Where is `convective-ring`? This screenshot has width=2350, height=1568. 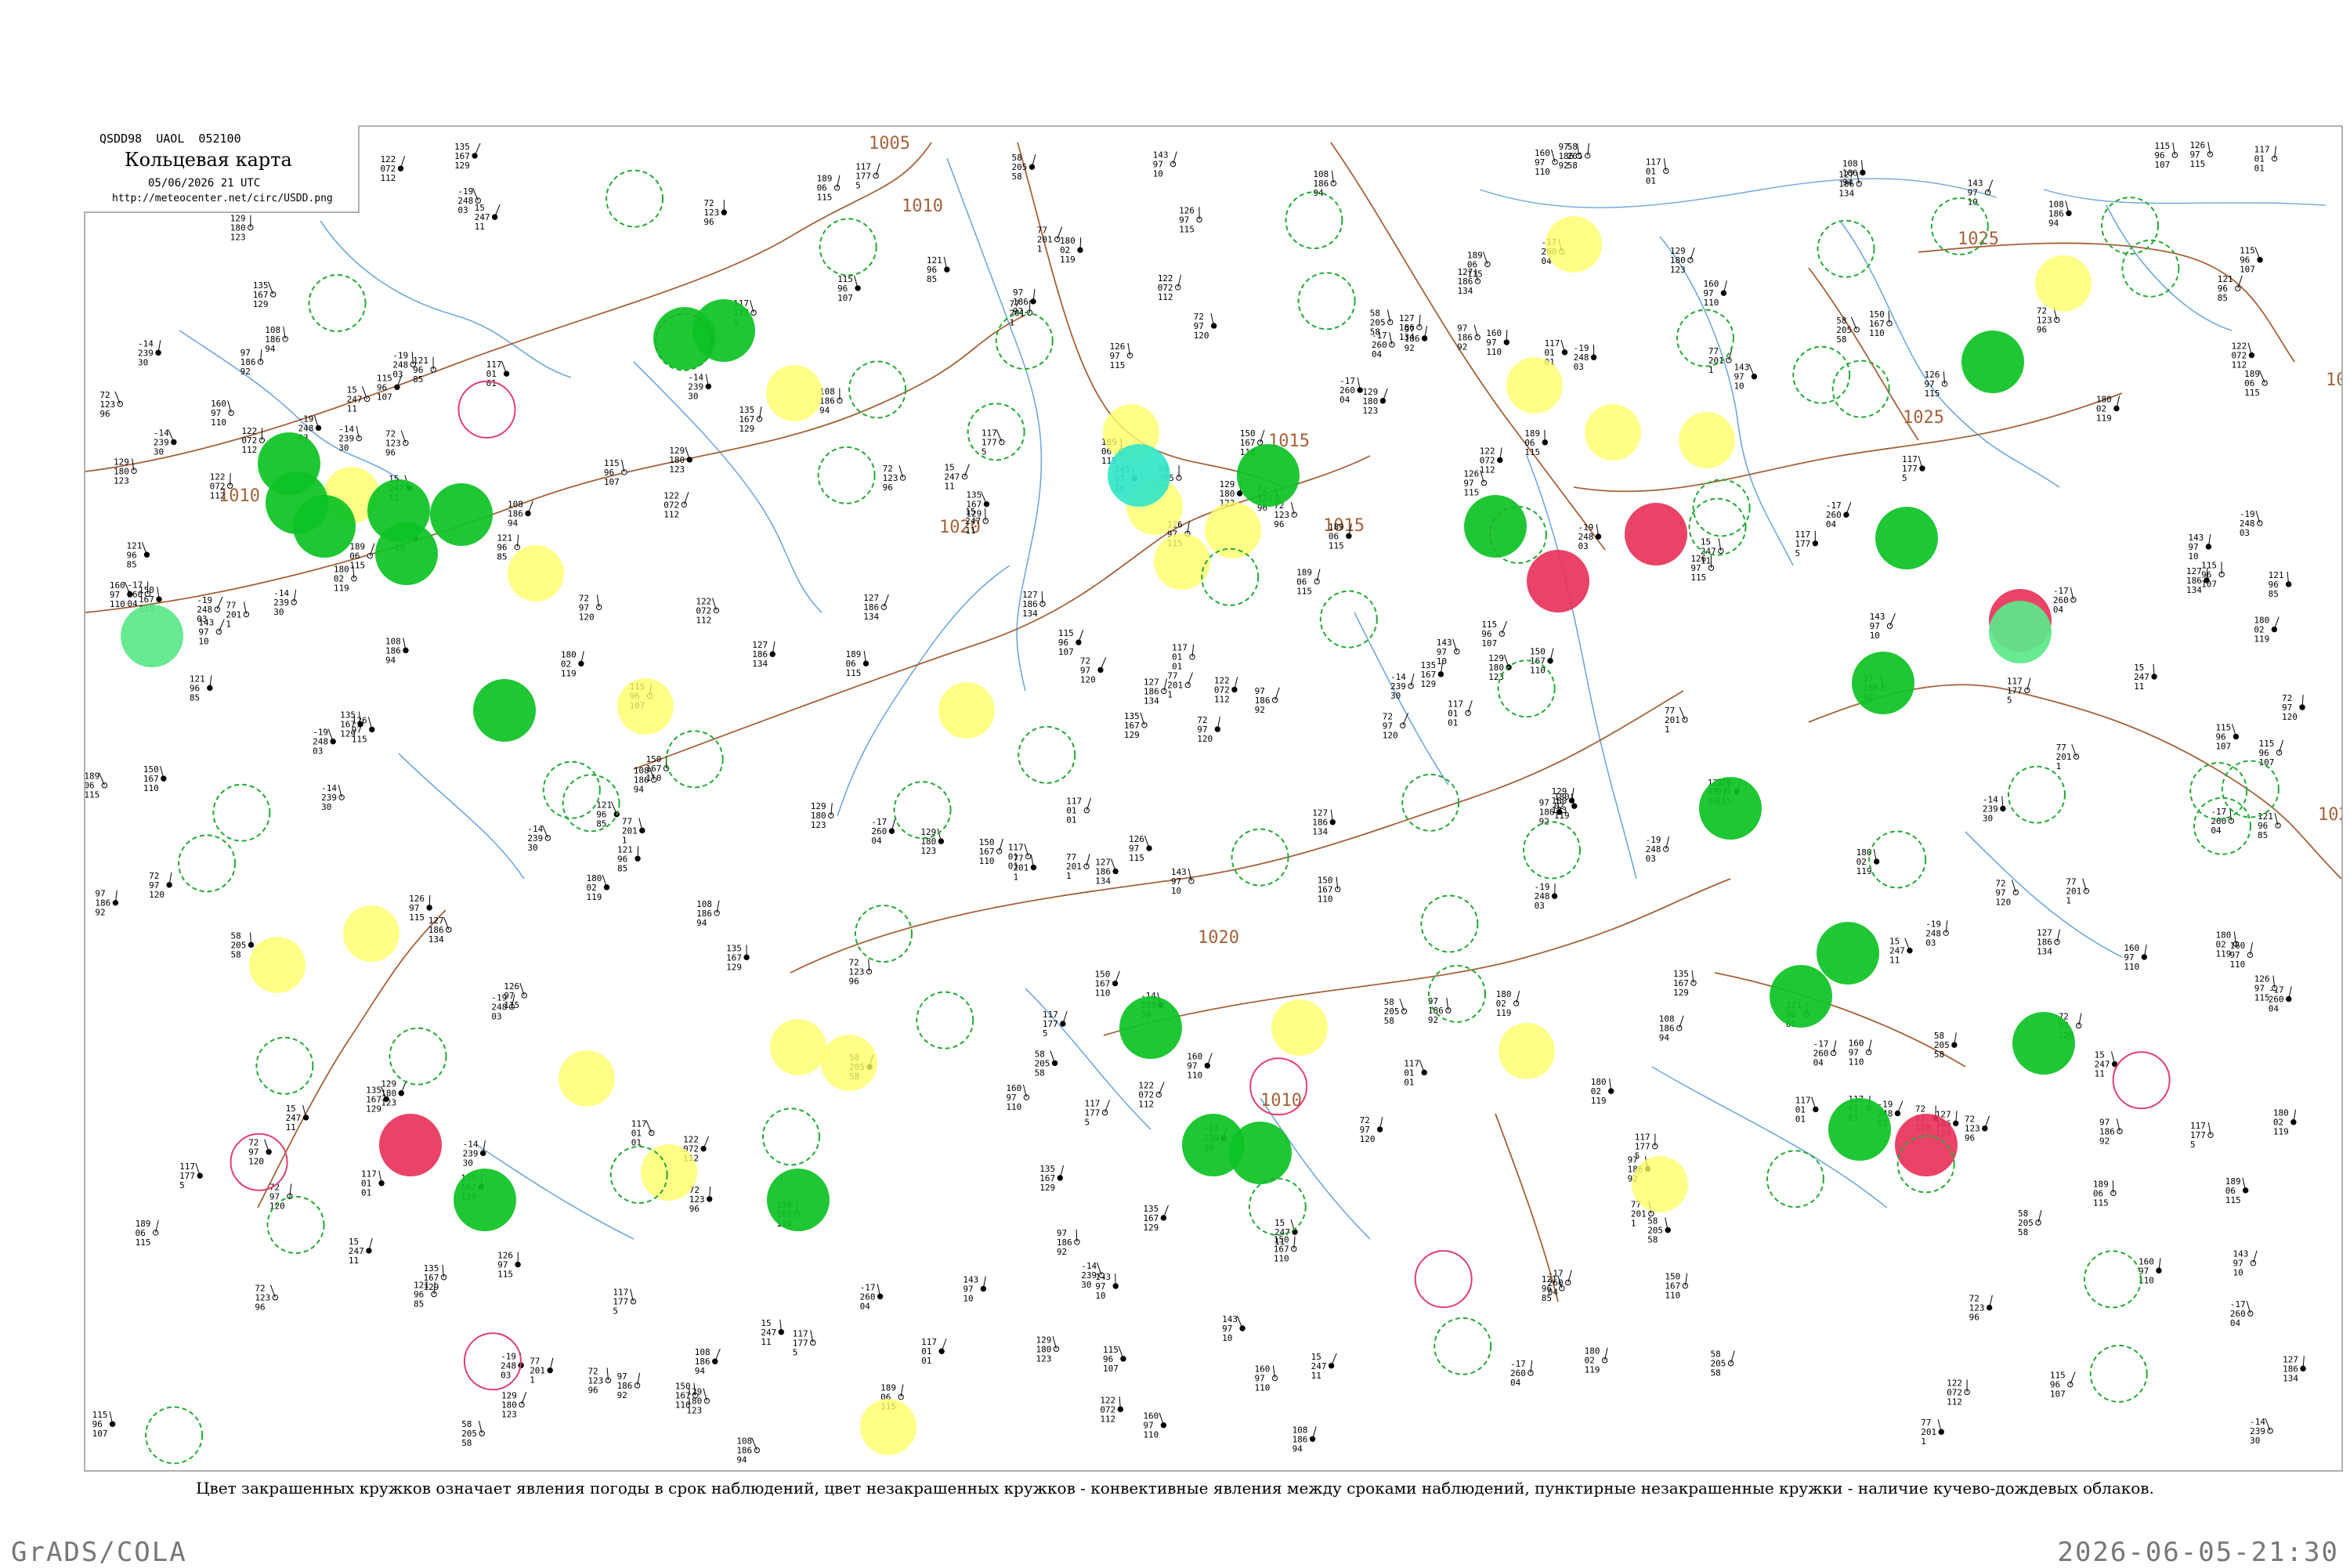 convective-ring is located at coordinates (487, 409).